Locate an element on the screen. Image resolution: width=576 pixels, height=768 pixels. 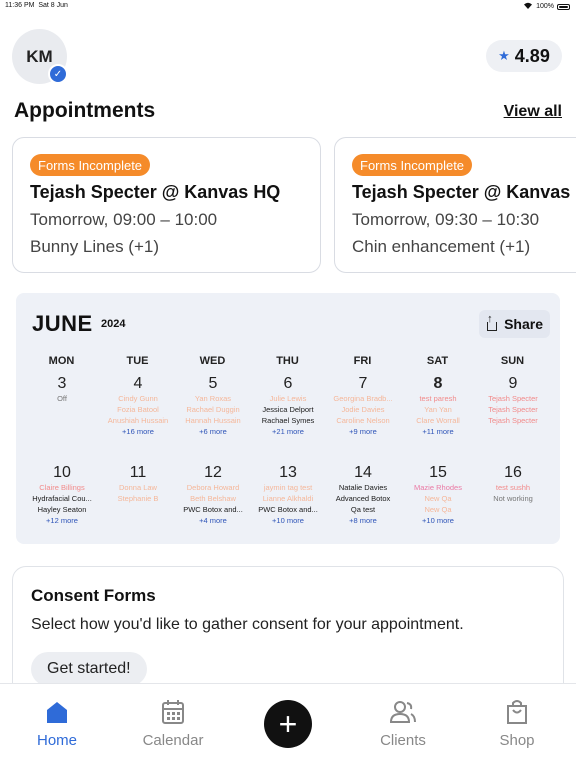
shop-bag-icon is located at coordinates (517, 712).